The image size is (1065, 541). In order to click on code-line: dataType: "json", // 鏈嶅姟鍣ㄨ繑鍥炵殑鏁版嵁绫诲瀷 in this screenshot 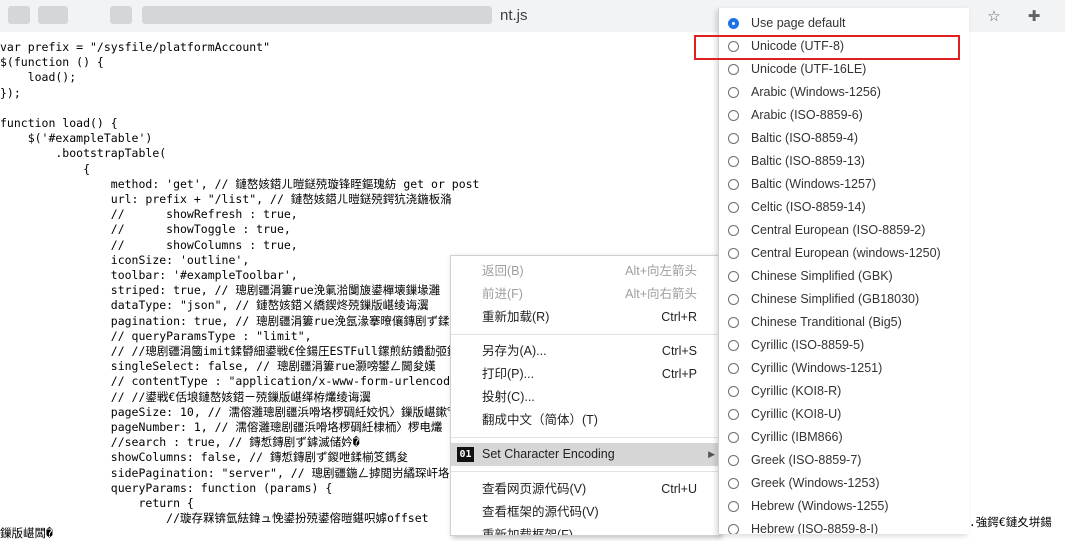, I will do `click(214, 305)`.